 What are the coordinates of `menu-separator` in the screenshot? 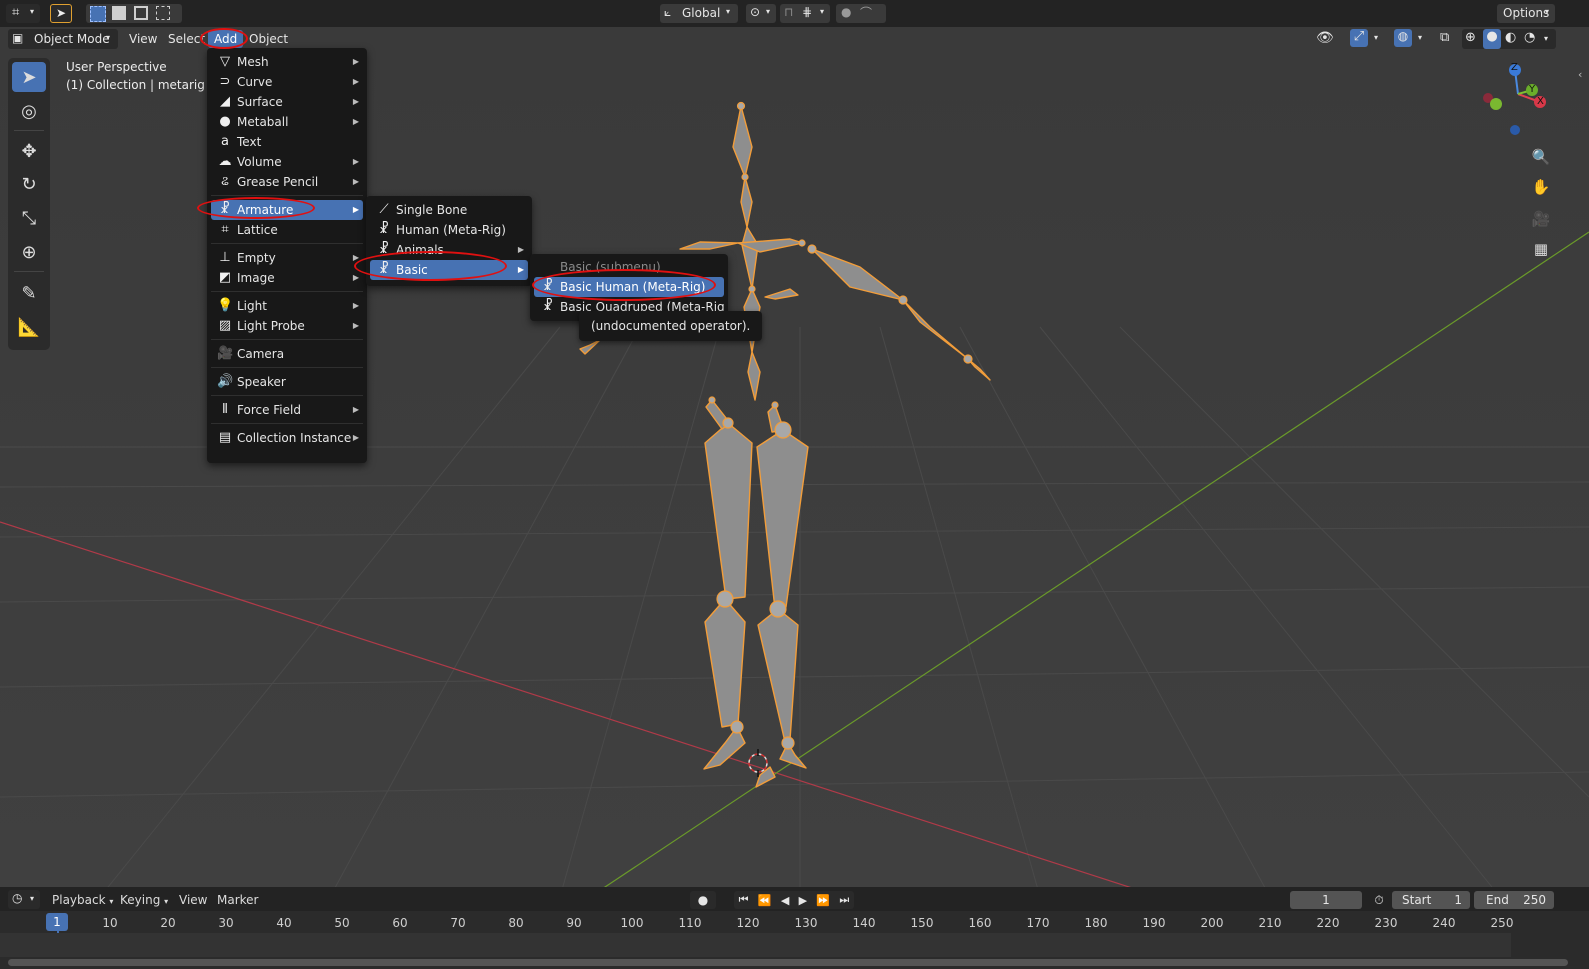 It's located at (287, 367).